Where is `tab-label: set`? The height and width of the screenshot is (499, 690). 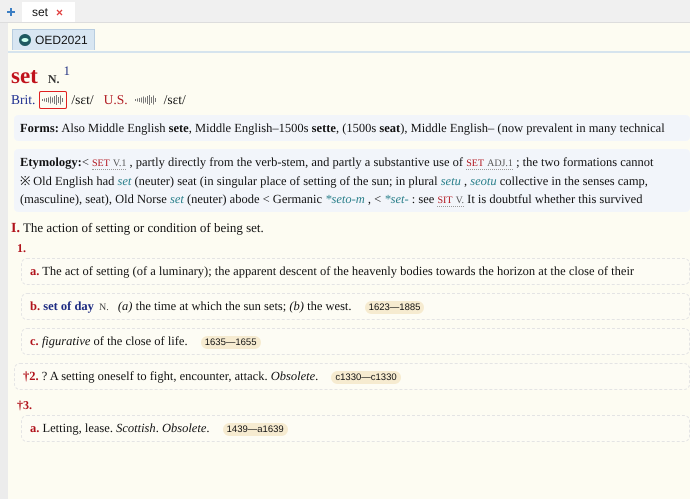
tab-label: set is located at coordinates (40, 12).